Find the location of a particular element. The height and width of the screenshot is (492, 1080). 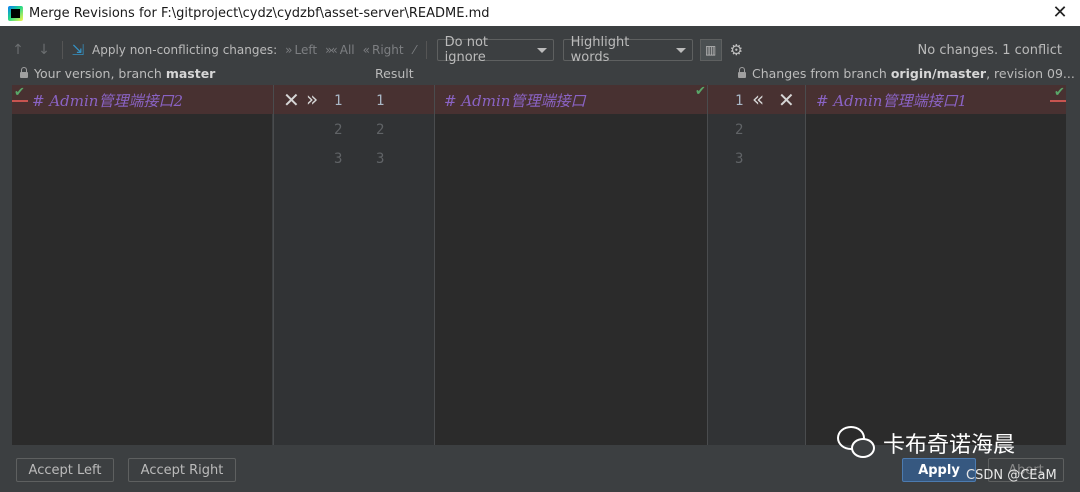

accept-left-button: Accept Left is located at coordinates (65, 470).